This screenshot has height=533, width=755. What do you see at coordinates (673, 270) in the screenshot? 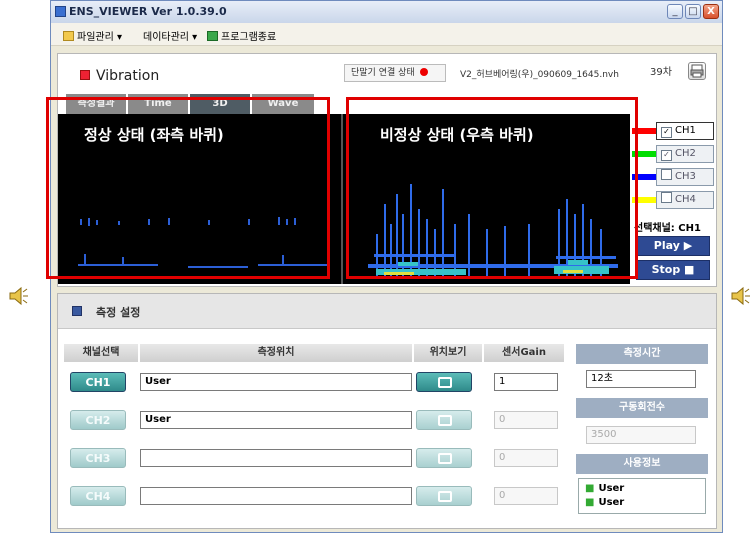
I see `stop-button: Stop ■` at bounding box center [673, 270].